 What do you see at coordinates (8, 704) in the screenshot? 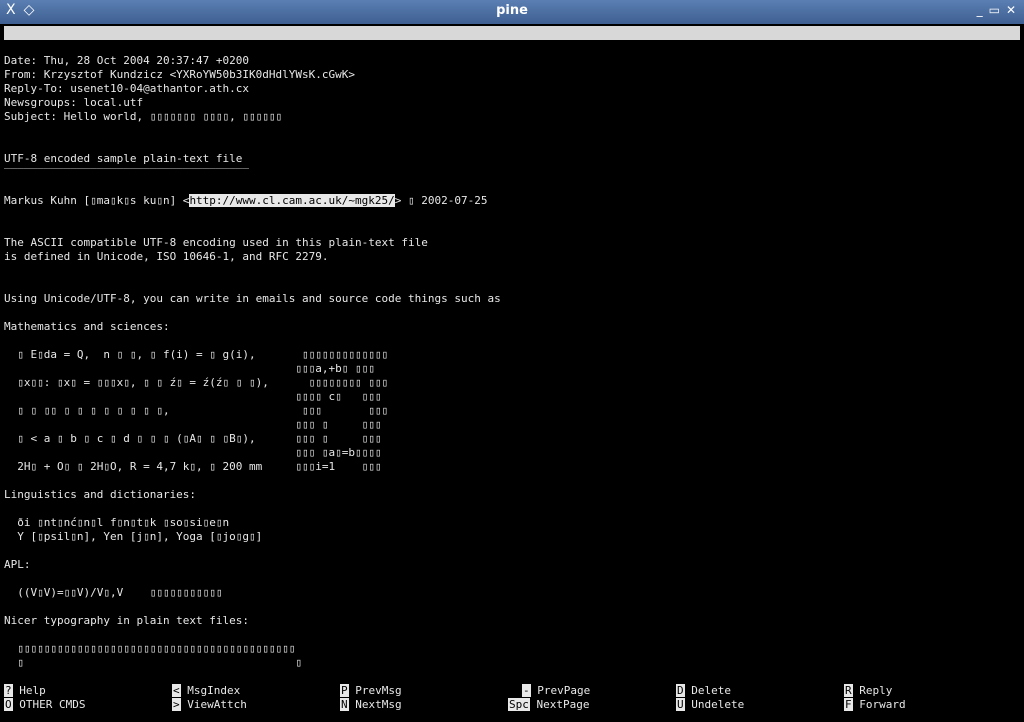
I see `cmd-key: O` at bounding box center [8, 704].